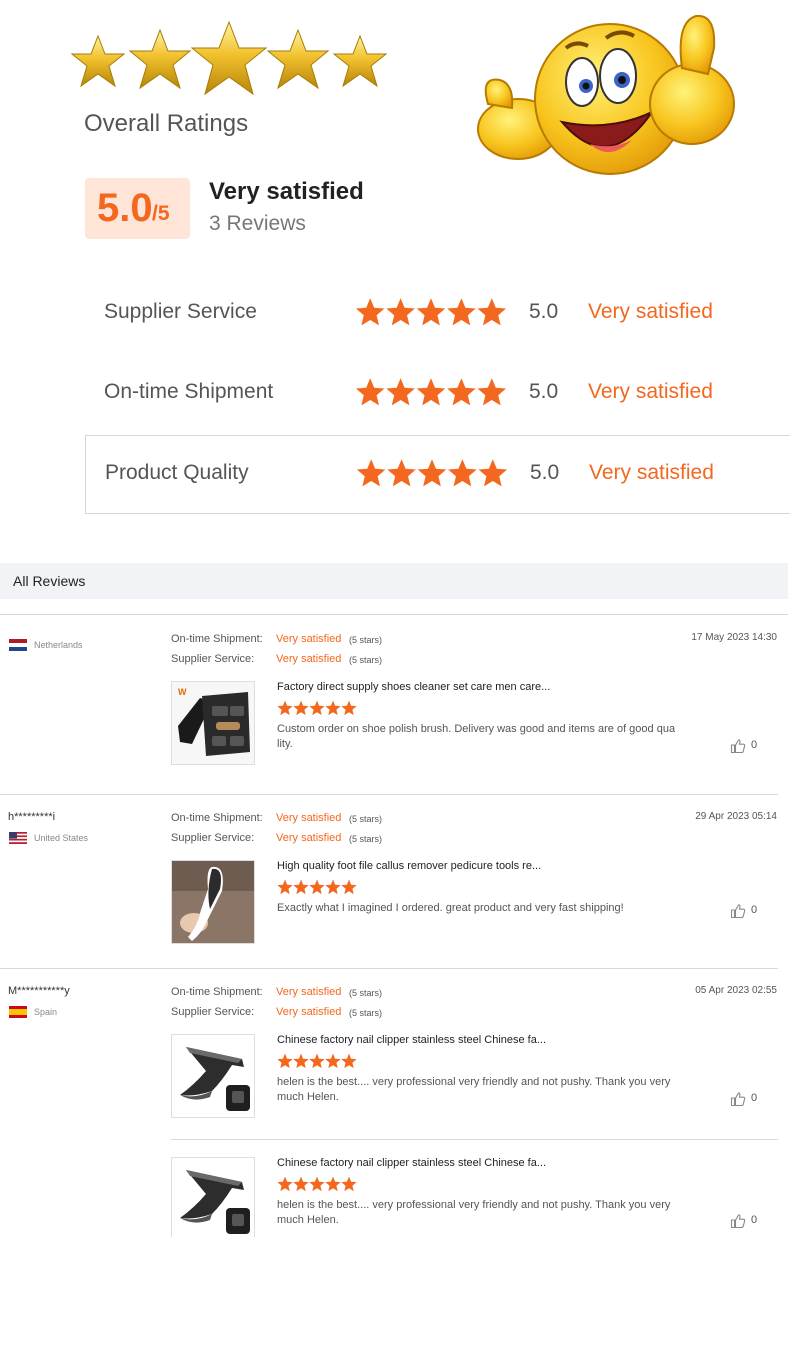  I want to click on overall-score-badge: 5.0 /5, so click(137, 208).